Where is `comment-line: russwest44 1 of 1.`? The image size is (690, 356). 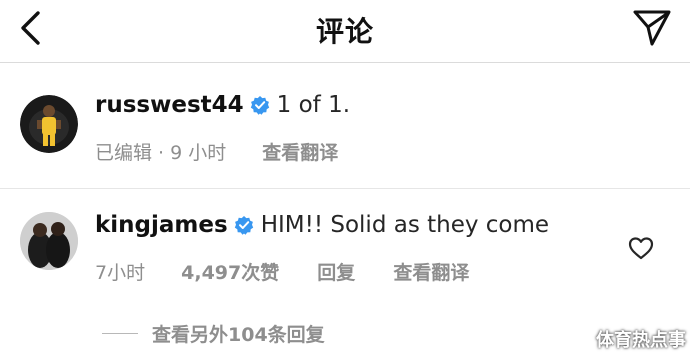
comment-line: russwest44 1 of 1. is located at coordinates (222, 105).